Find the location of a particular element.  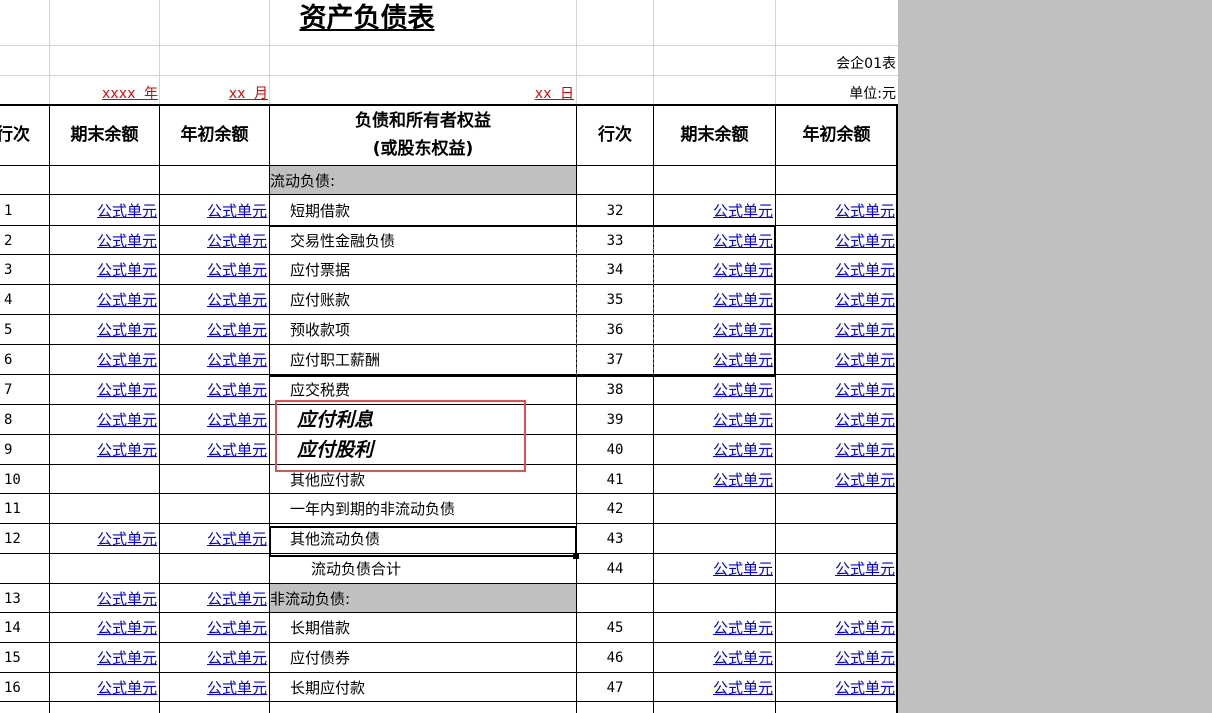

unit-label: 单位:元 is located at coordinates (872, 94).